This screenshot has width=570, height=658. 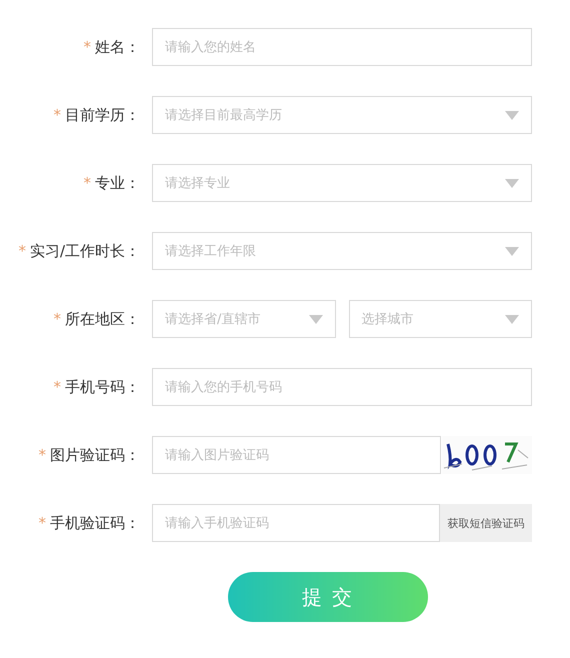 I want to click on input-field: 请输入手机验证码, so click(x=296, y=523).